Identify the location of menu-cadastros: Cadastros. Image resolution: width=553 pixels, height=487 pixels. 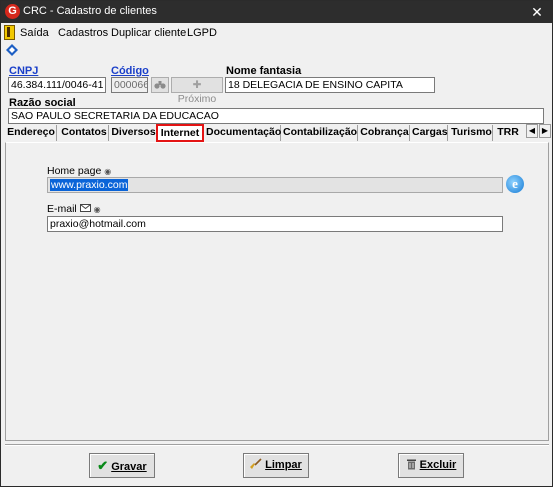
(83, 33).